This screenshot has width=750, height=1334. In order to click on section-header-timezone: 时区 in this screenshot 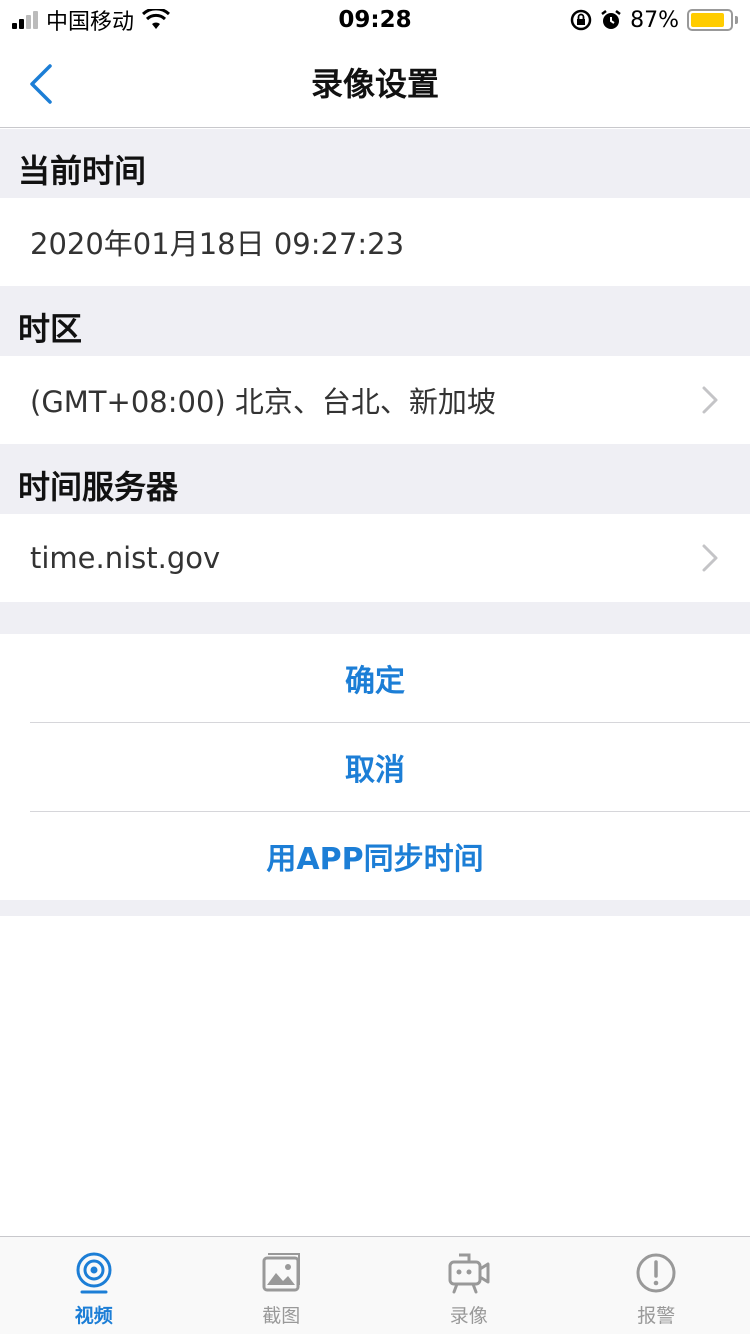, I will do `click(375, 321)`.